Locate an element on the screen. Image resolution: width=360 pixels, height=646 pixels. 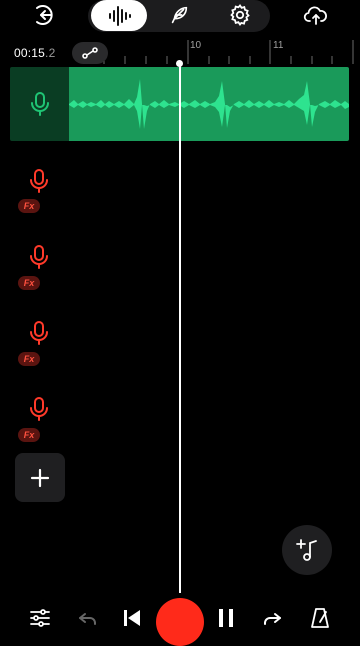
mode-tab-lyrics is located at coordinates (179, 15).